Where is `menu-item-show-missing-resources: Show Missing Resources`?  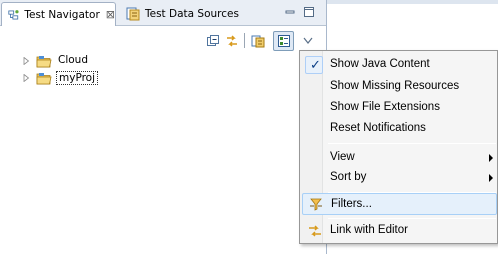 menu-item-show-missing-resources: Show Missing Resources is located at coordinates (399, 87).